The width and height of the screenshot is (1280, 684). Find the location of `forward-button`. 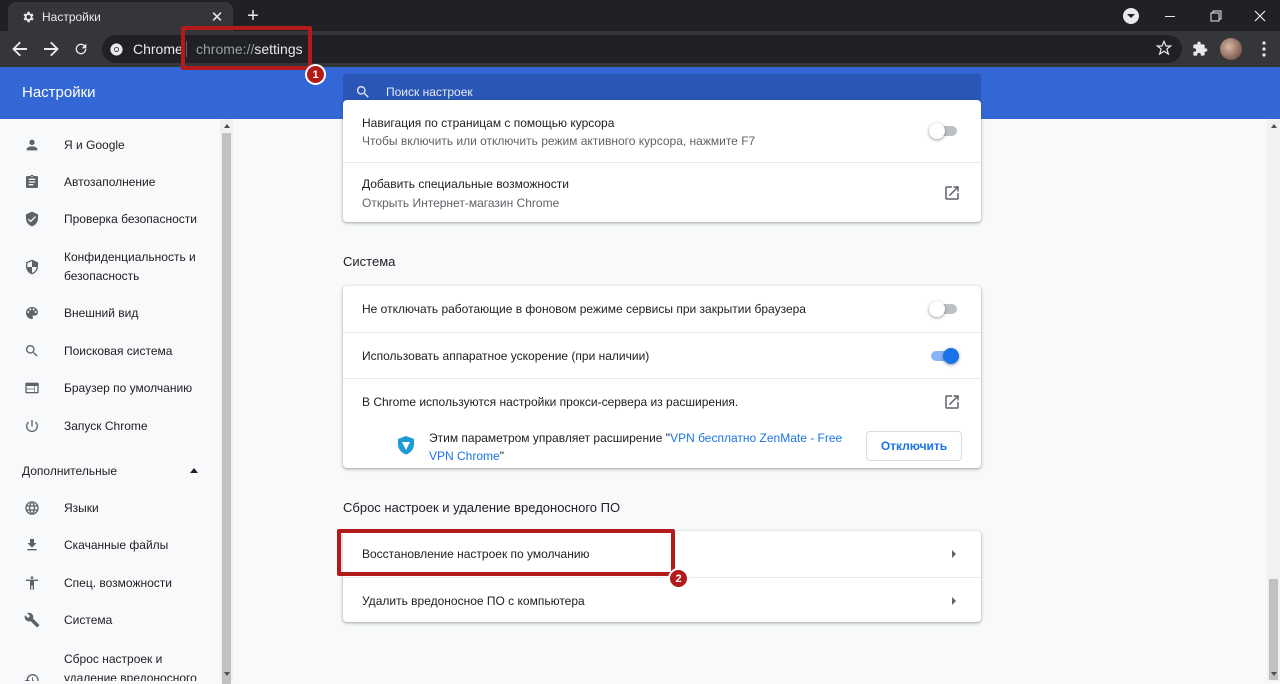

forward-button is located at coordinates (51, 49).